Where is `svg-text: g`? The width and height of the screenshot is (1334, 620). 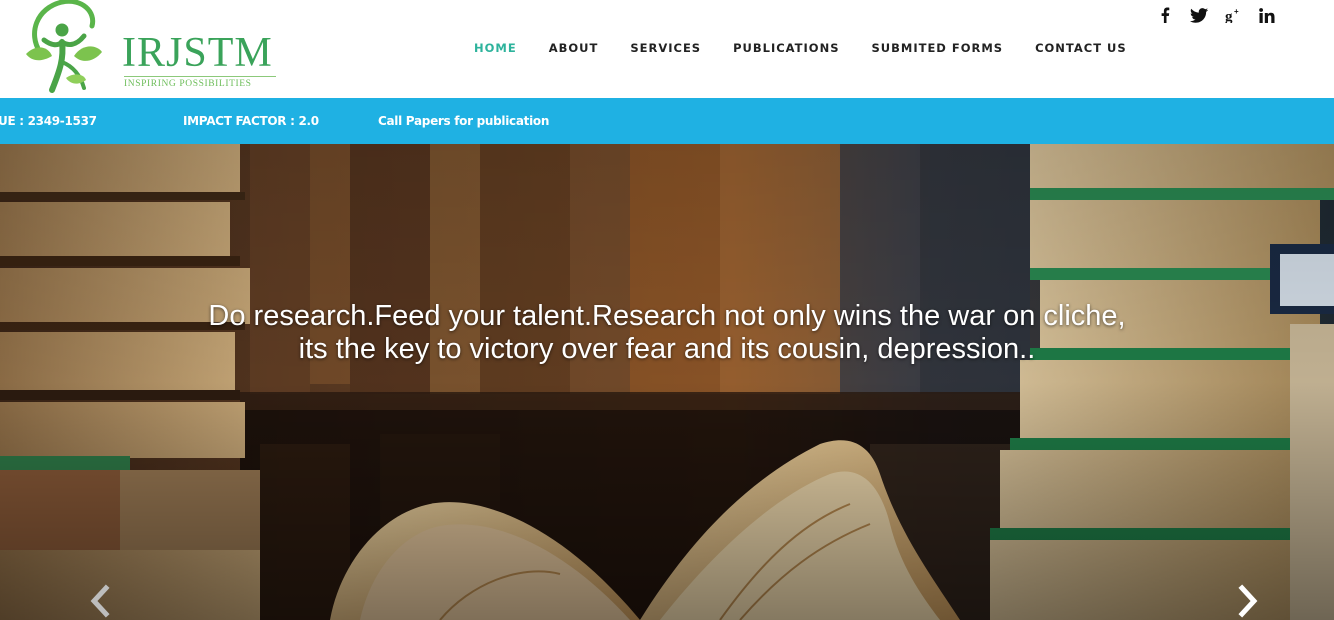
svg-text: g is located at coordinates (1229, 16).